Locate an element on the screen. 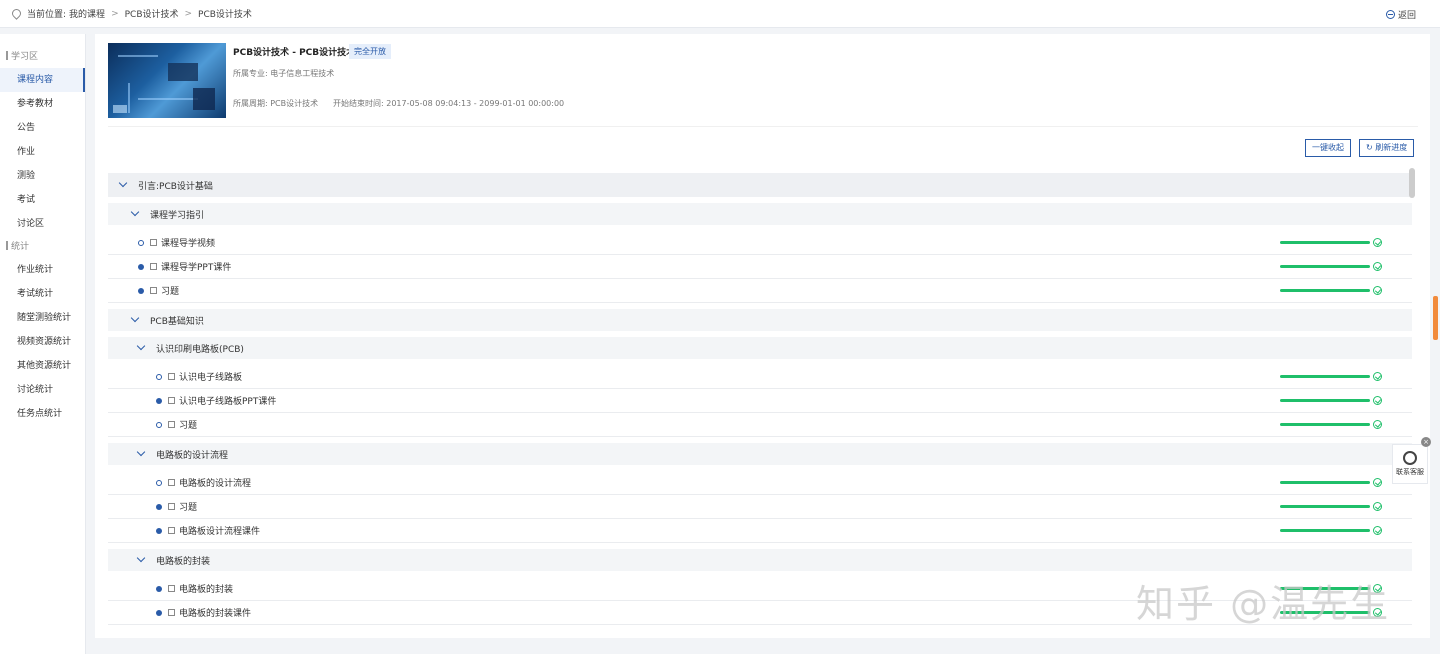  list-item: 电路板设计流程课件 is located at coordinates (760, 531).